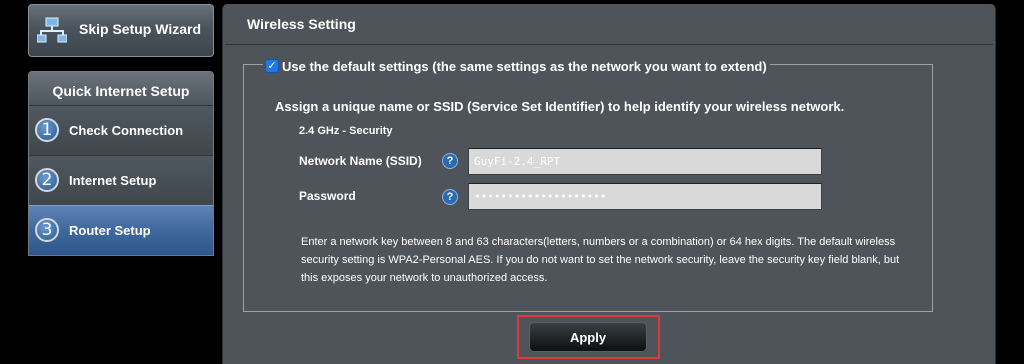  I want to click on ssid-label: Network Name (SSID), so click(360, 161).